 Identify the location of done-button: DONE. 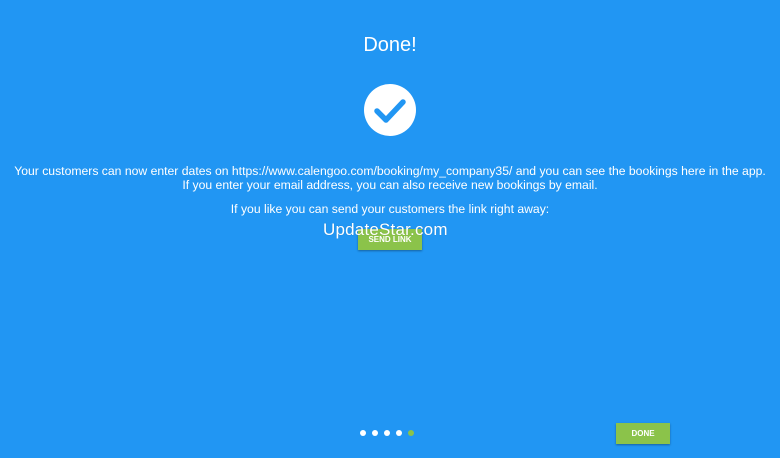
(643, 433).